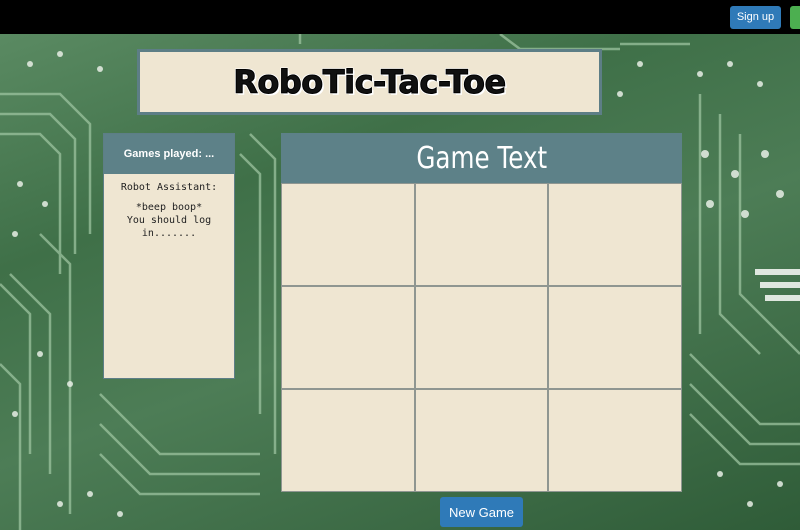 The width and height of the screenshot is (800, 530). Describe the element at coordinates (481, 512) in the screenshot. I see `new-game-button: New Game` at that location.